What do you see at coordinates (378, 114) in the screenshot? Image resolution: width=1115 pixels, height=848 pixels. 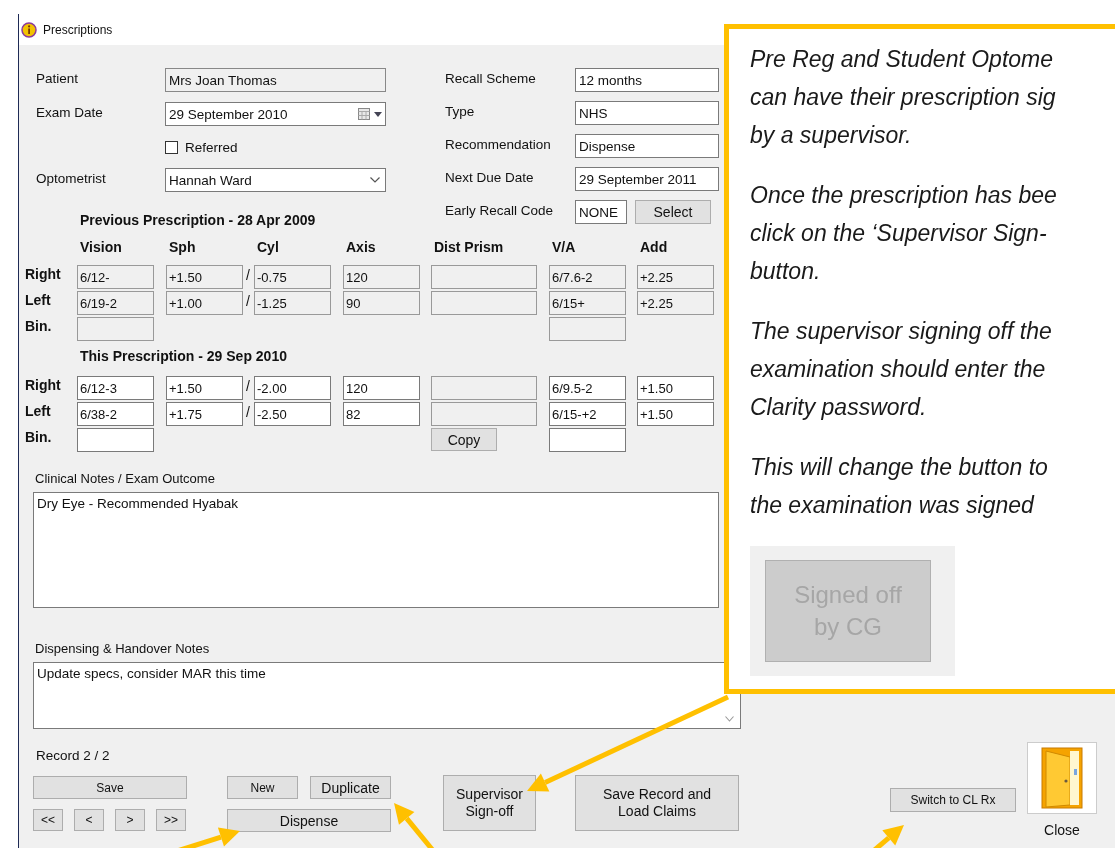 I see `caret-icon` at bounding box center [378, 114].